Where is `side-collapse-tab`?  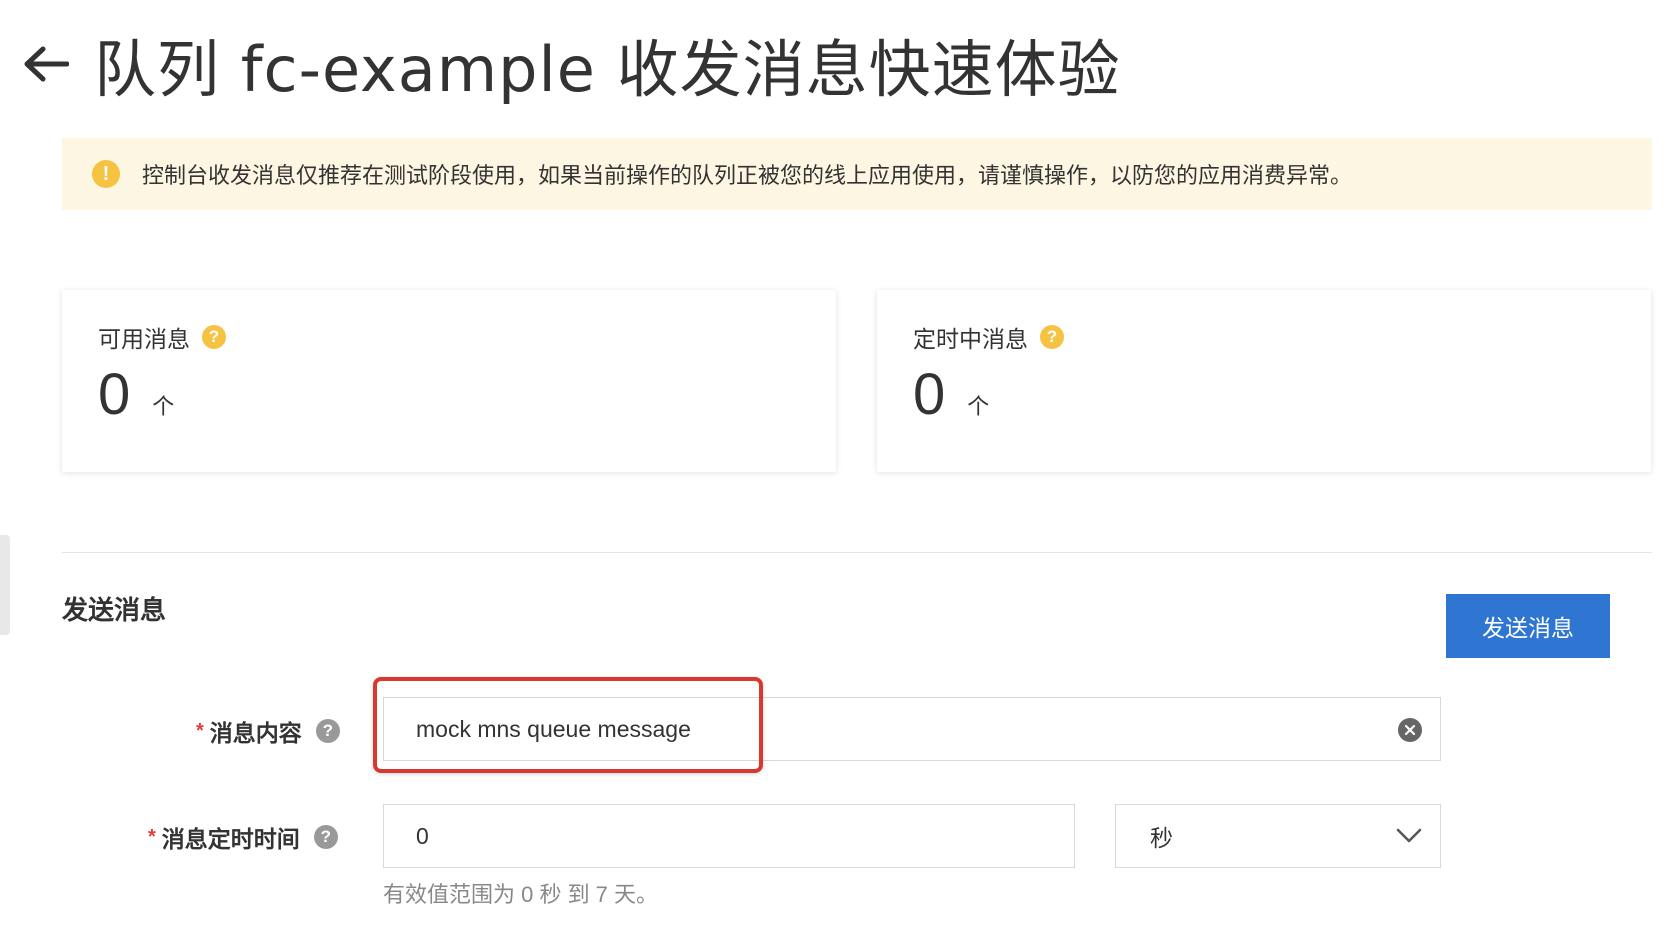
side-collapse-tab is located at coordinates (5, 585).